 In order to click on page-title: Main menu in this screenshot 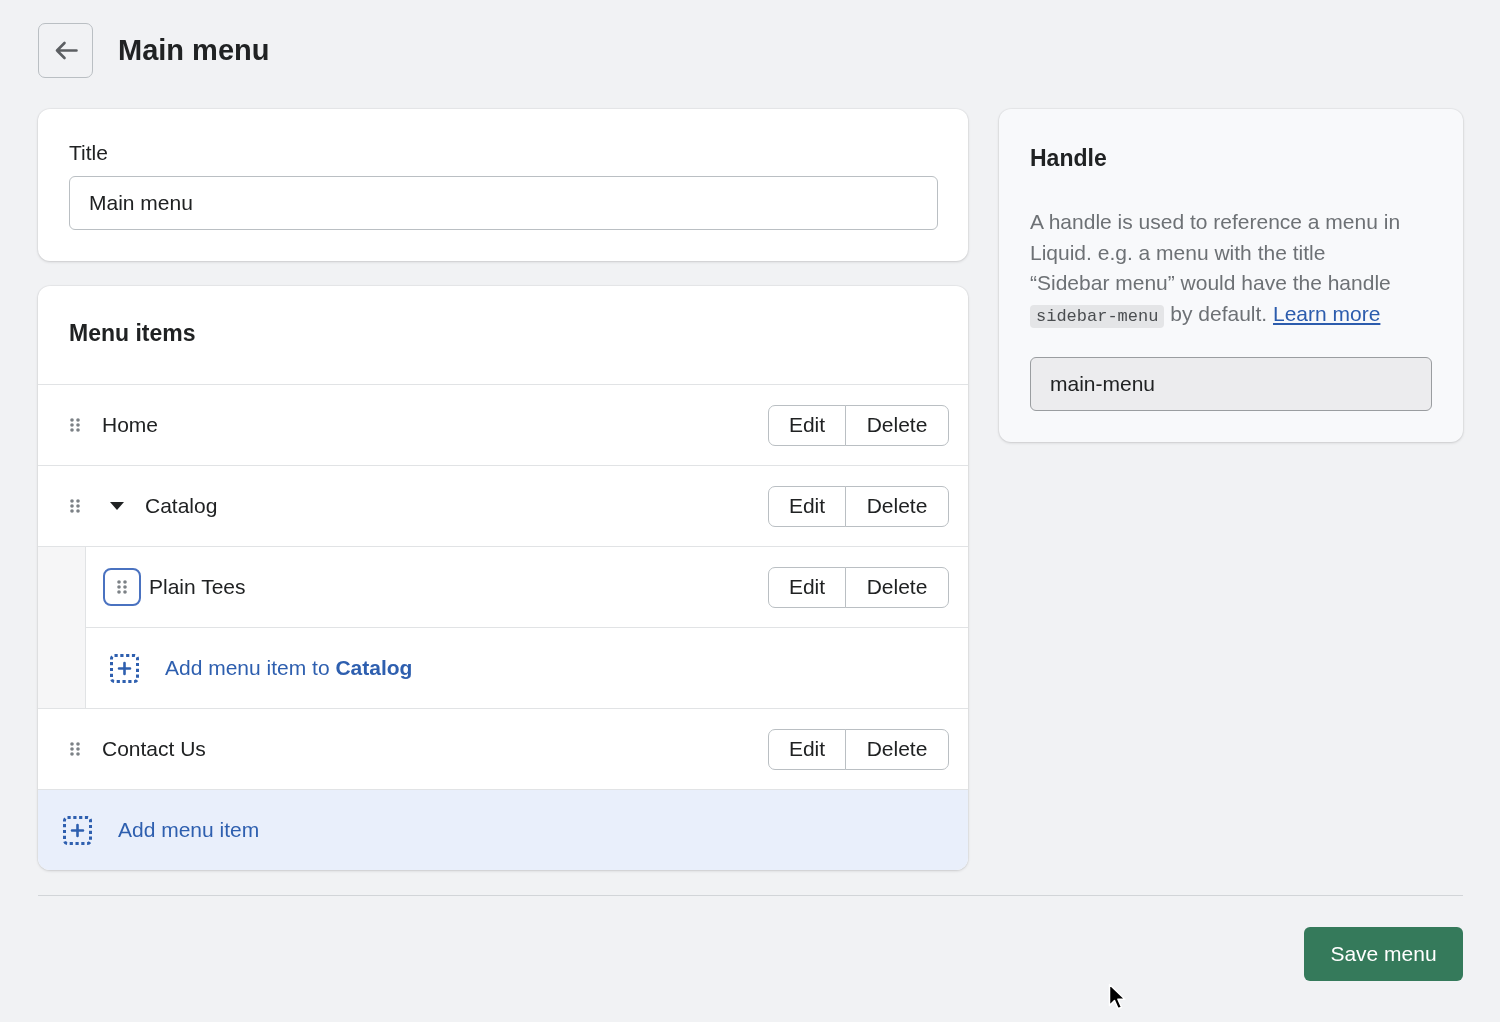, I will do `click(194, 50)`.